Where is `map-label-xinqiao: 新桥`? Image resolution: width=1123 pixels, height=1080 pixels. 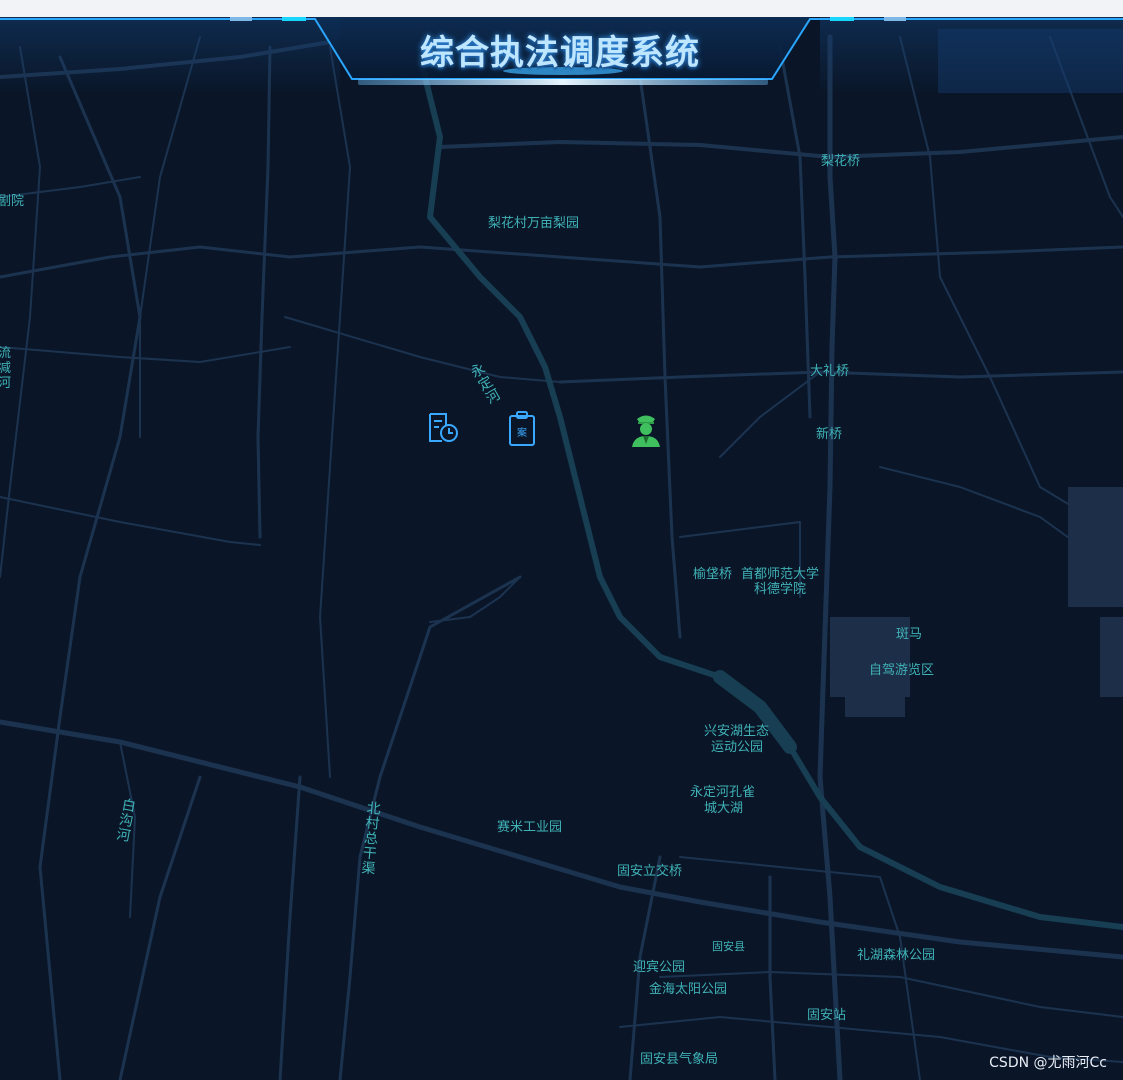
map-label-xinqiao: 新桥 is located at coordinates (829, 434).